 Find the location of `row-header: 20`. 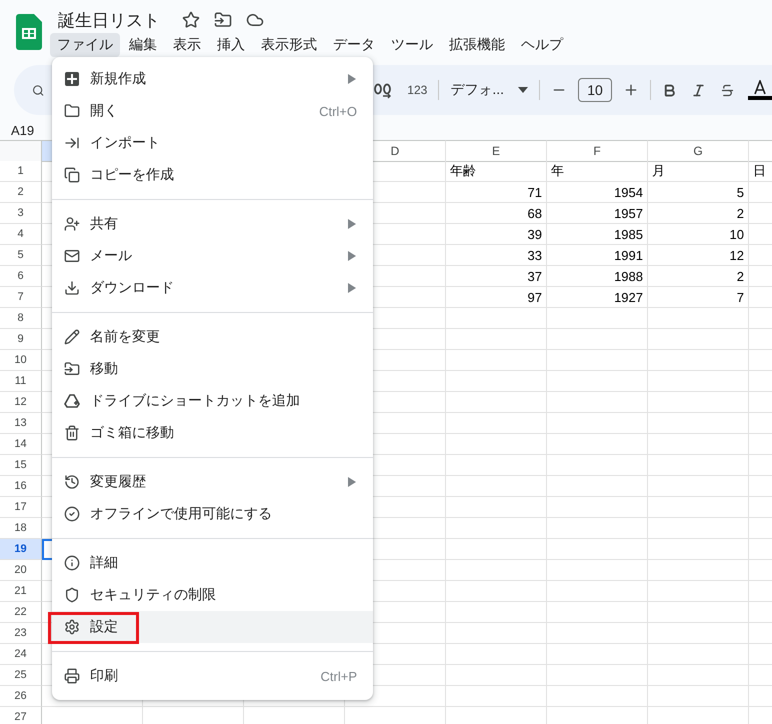

row-header: 20 is located at coordinates (21, 570).